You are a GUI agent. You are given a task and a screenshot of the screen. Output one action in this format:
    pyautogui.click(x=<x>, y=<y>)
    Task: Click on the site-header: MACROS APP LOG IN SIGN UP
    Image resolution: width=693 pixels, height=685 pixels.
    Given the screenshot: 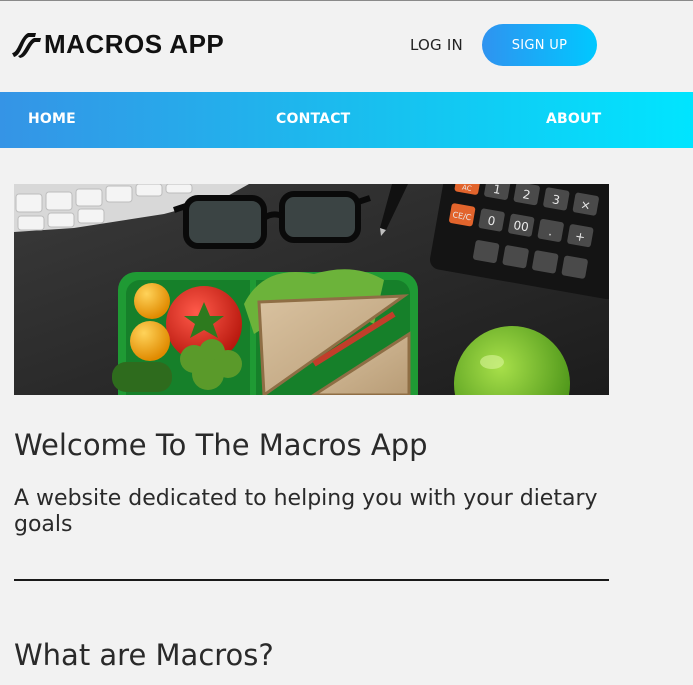 What is the action you would take?
    pyautogui.click(x=346, y=46)
    